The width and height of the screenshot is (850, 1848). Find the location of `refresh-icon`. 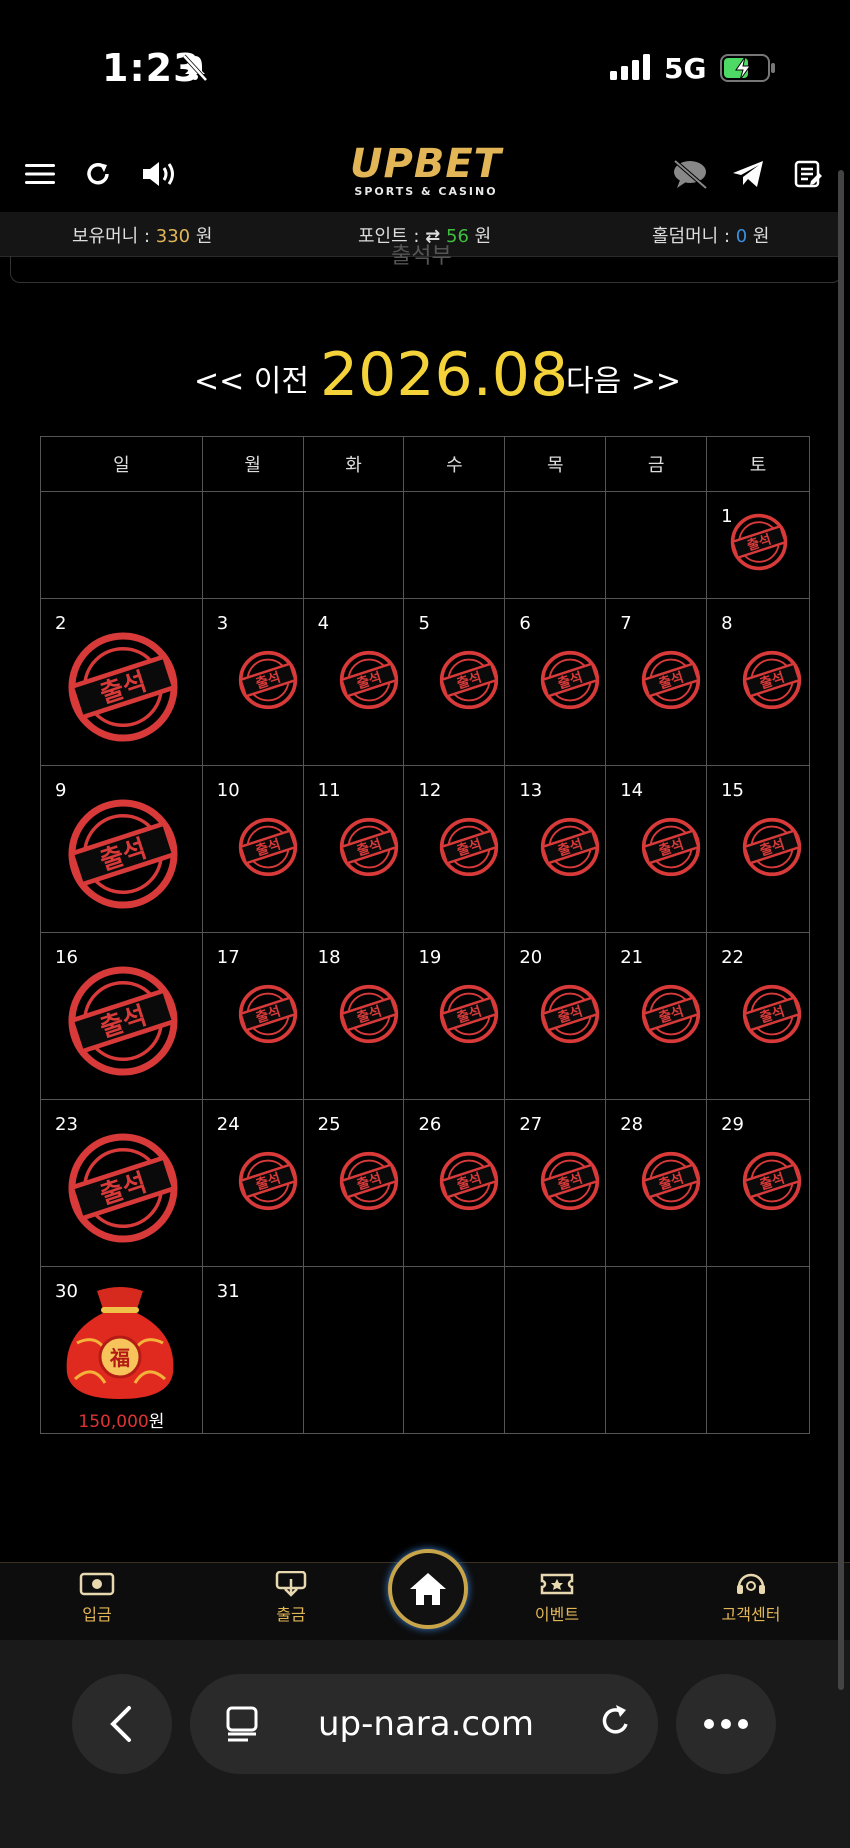

refresh-icon is located at coordinates (98, 174).